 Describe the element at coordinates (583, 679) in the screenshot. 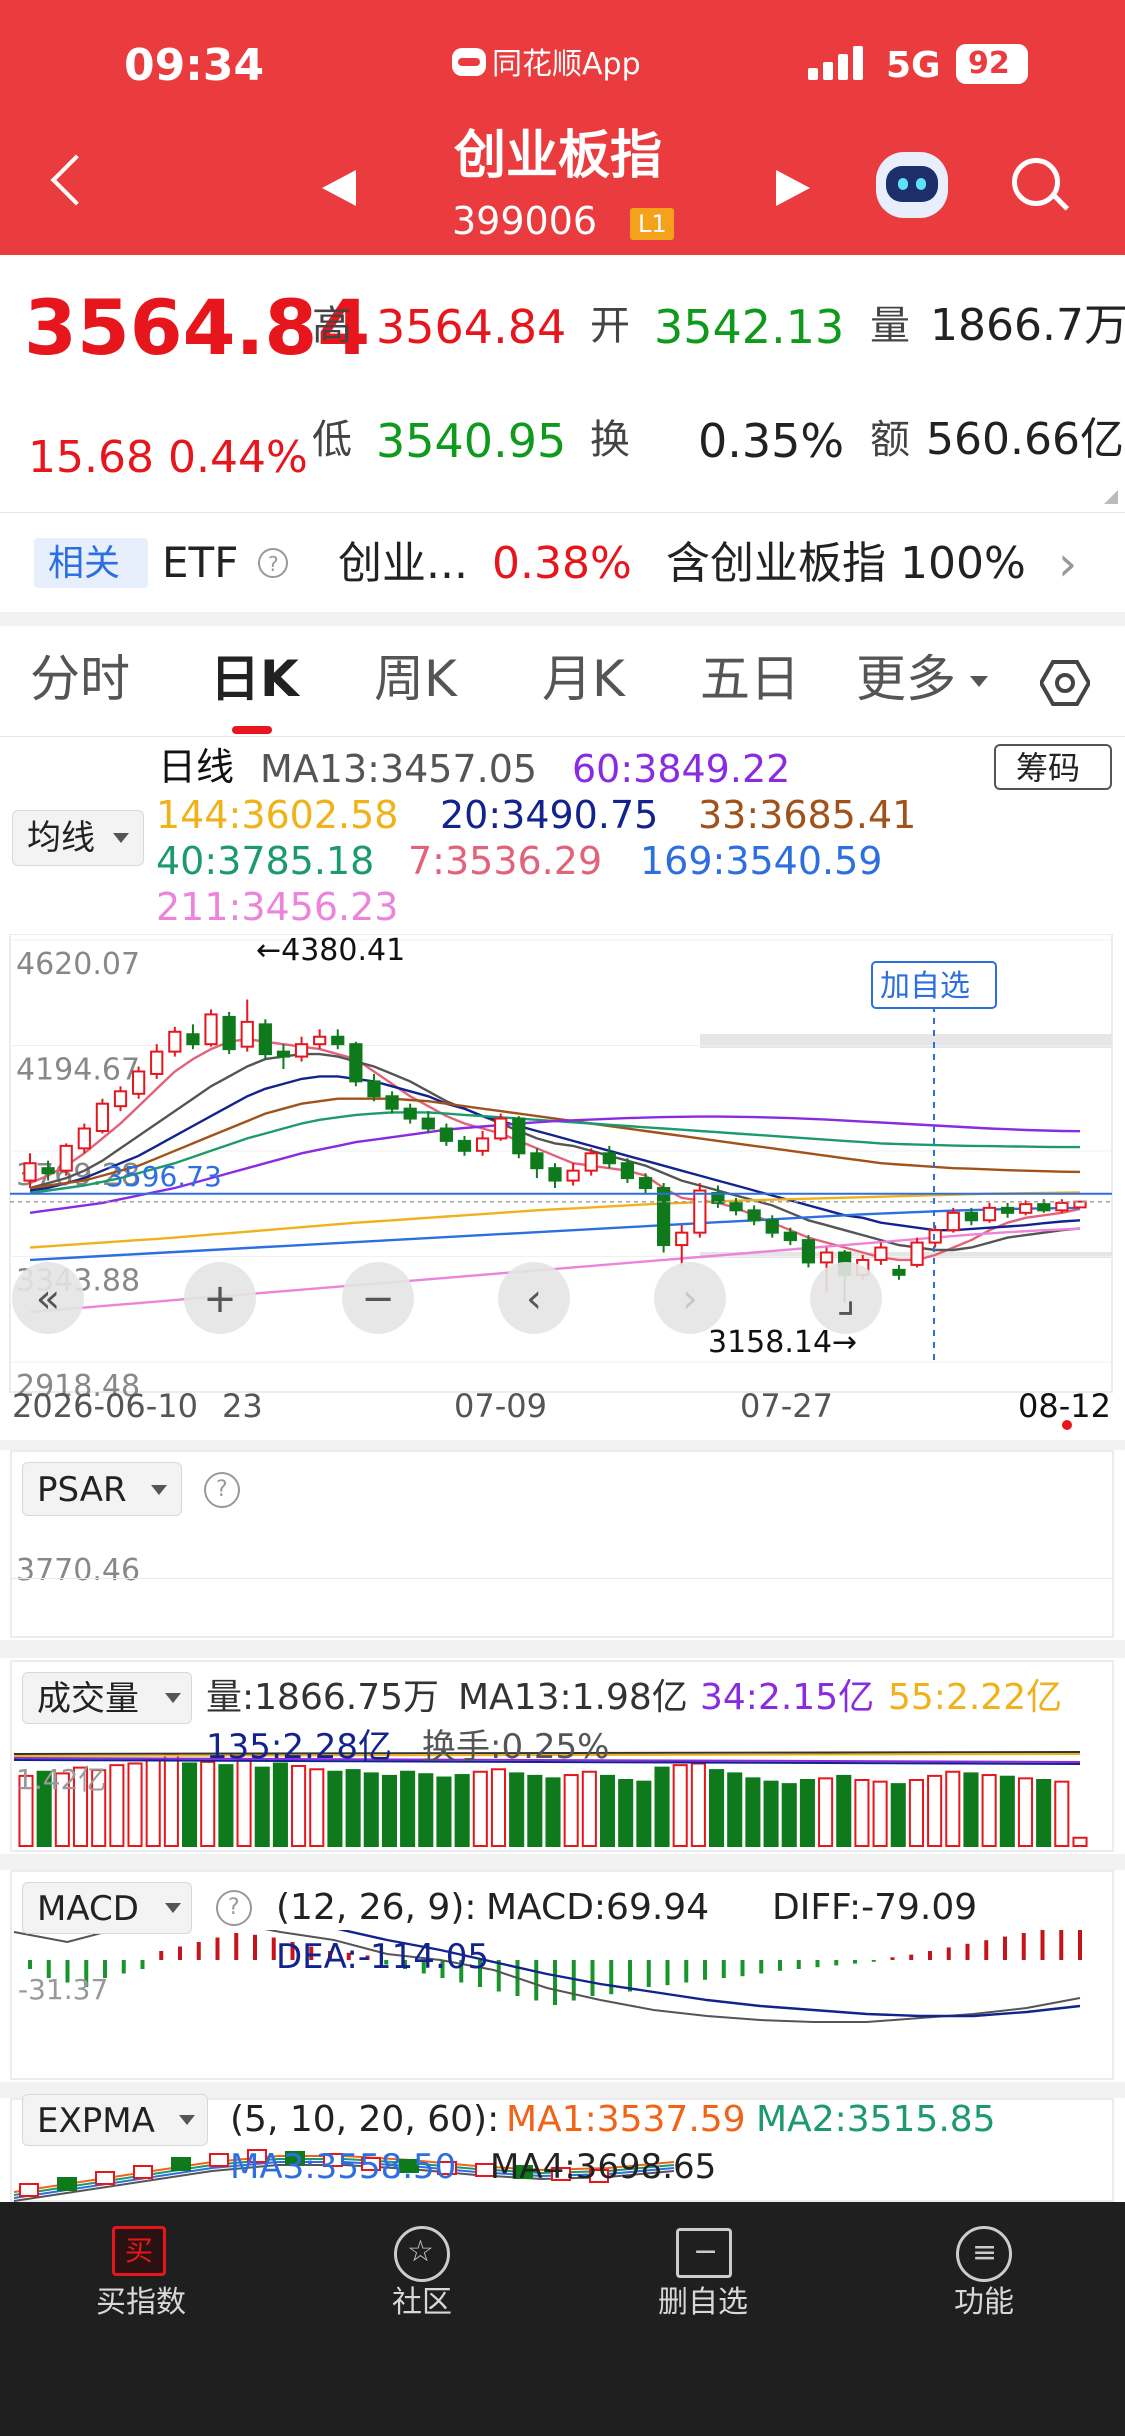

I see `tab-monthly-k: 月K` at that location.